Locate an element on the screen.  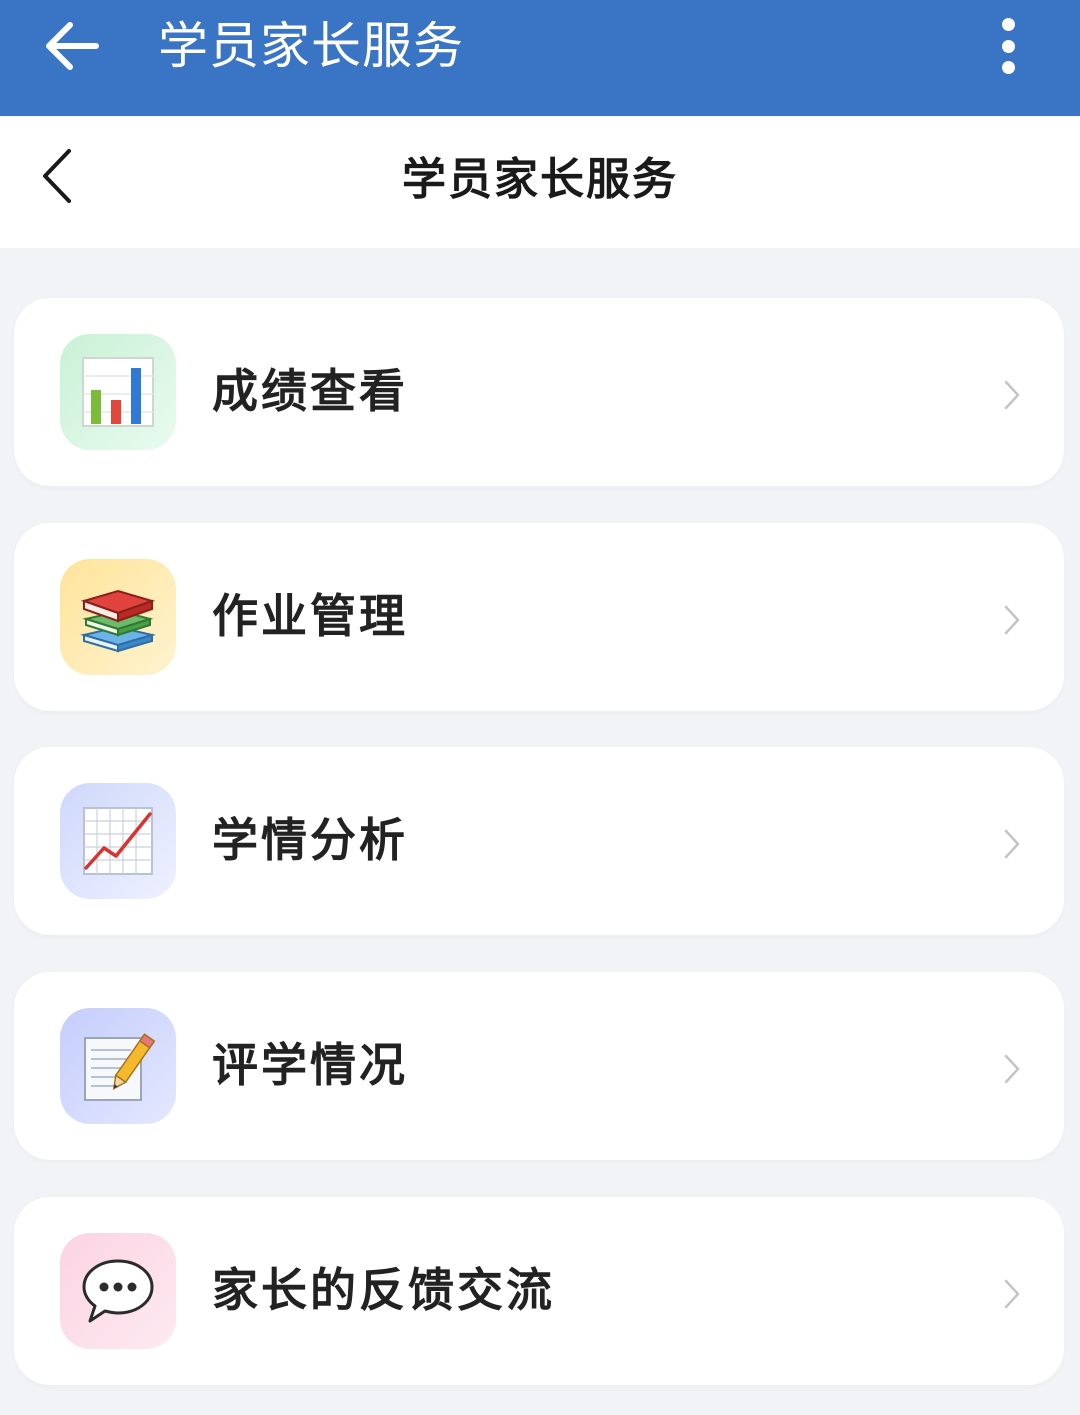
menu-item-label: 成绩查看 is located at coordinates (310, 391).